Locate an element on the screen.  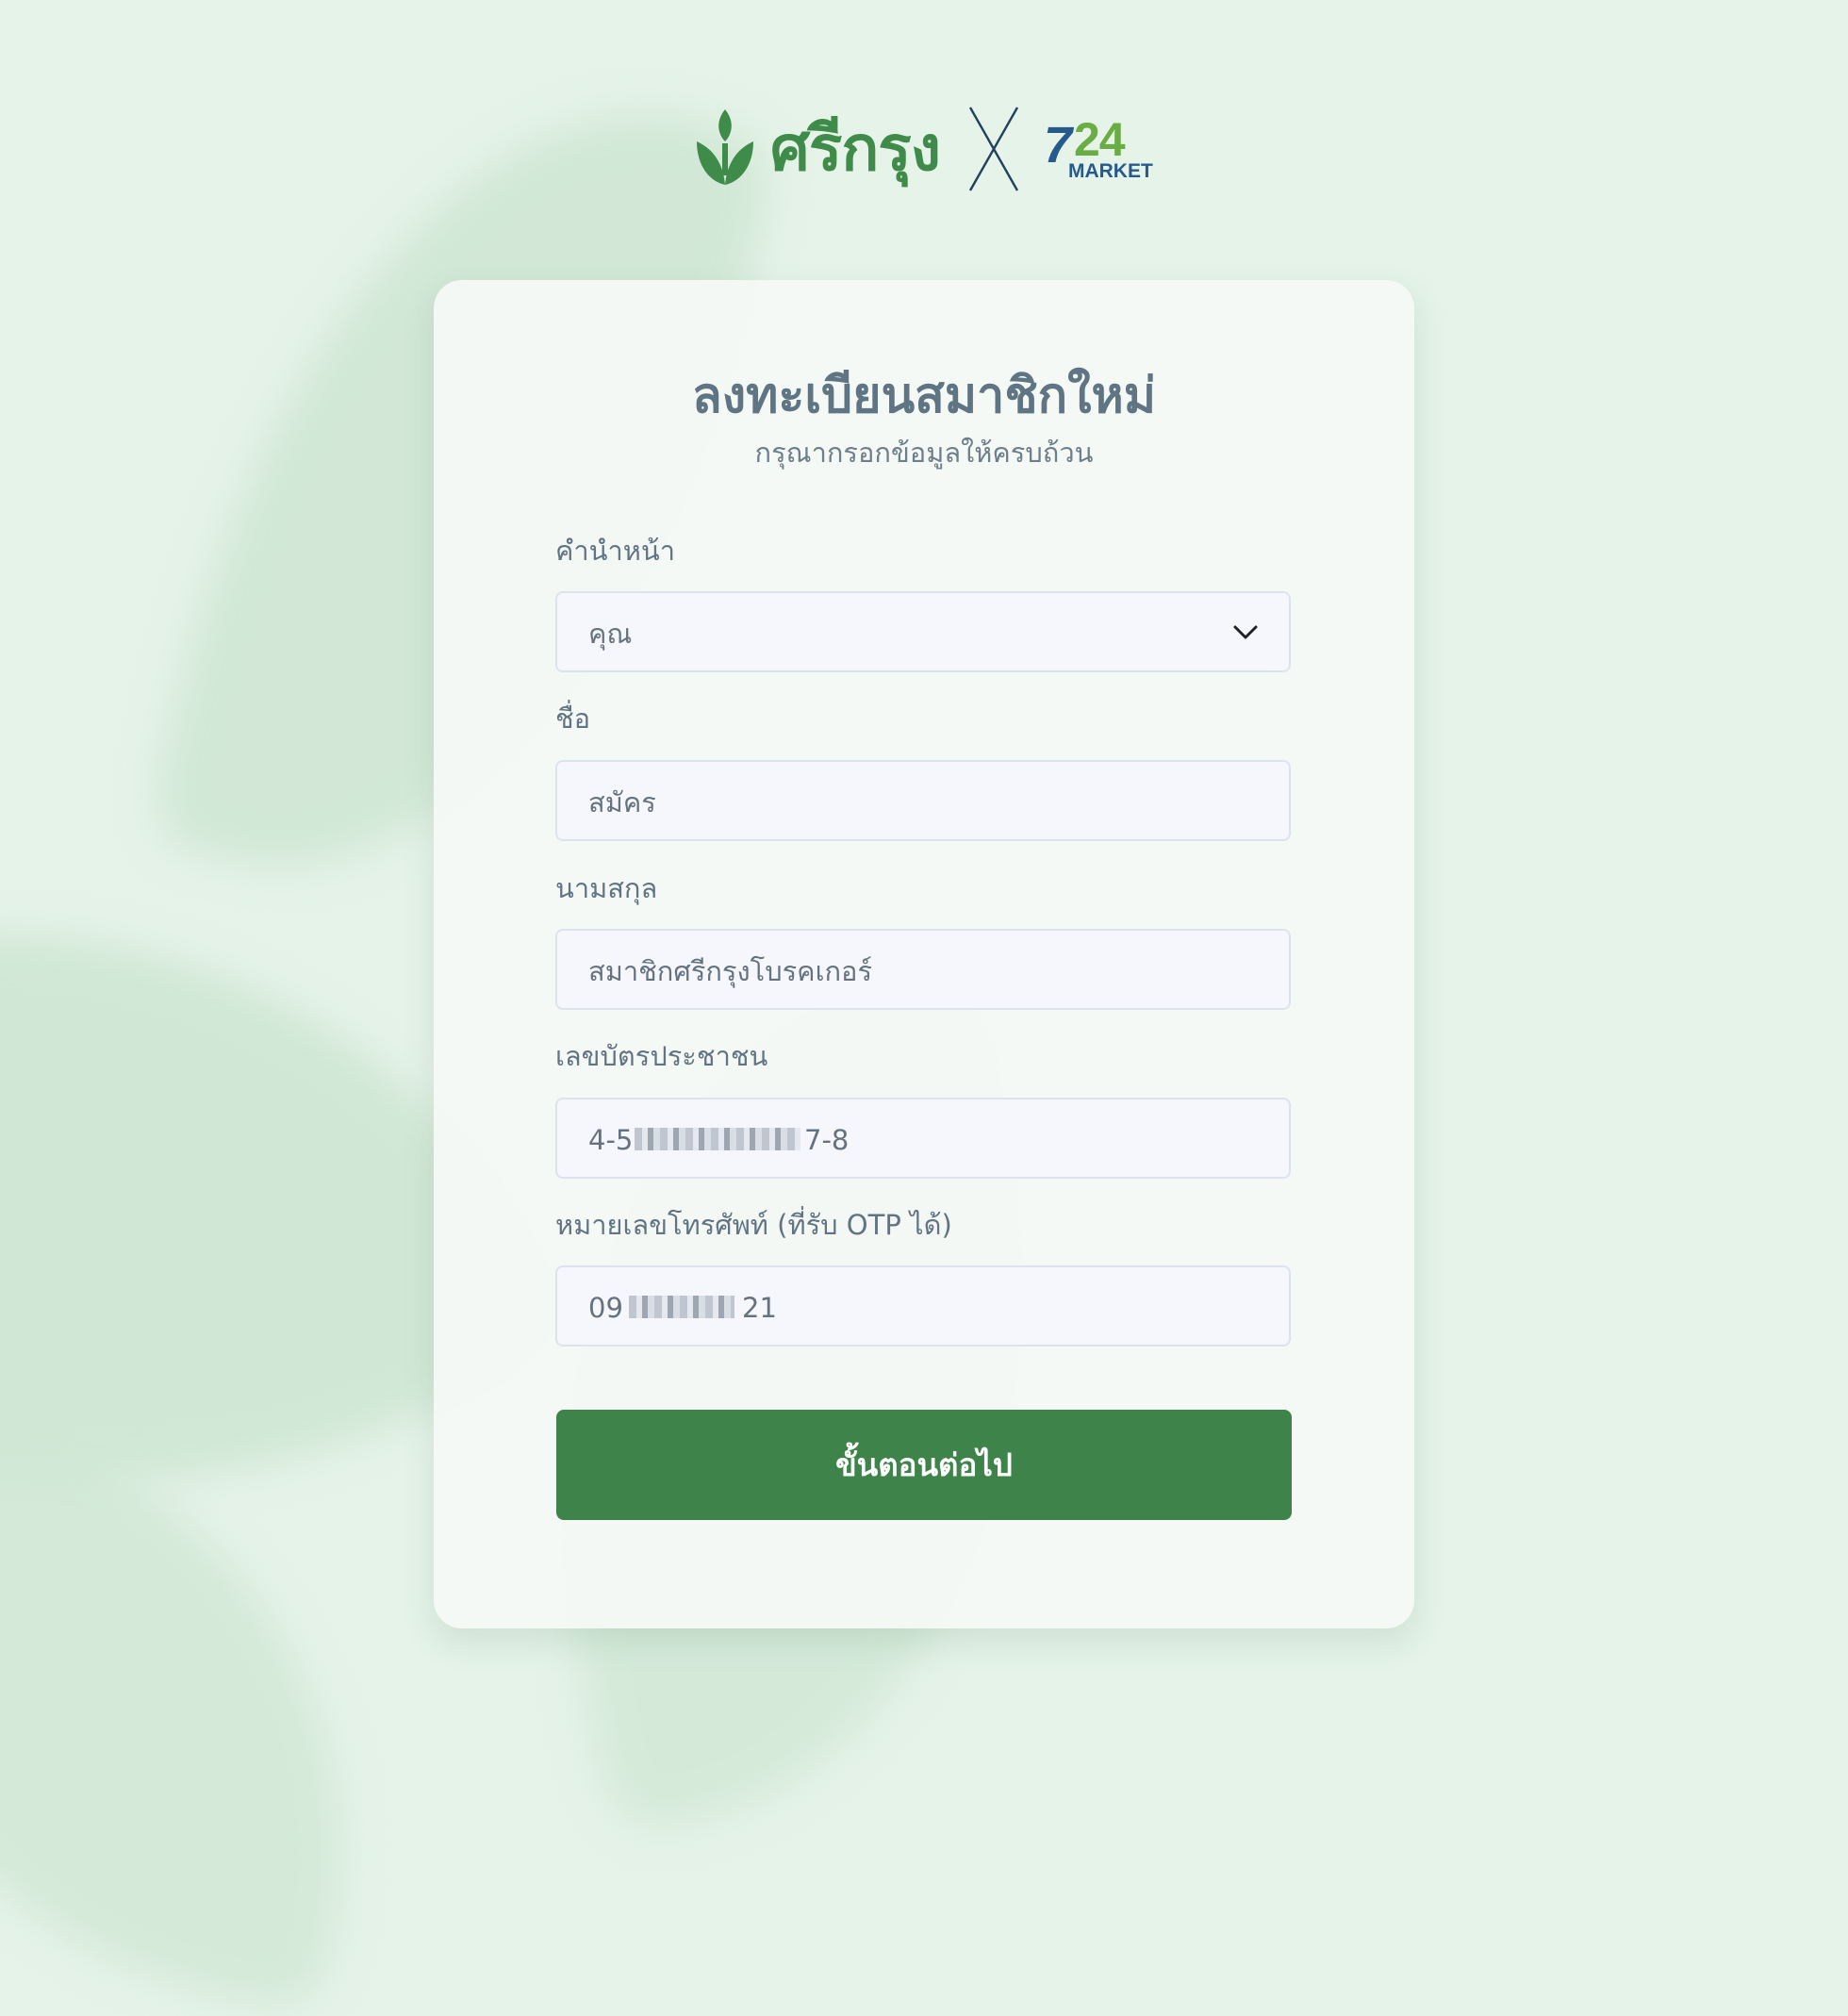
market-logo-word: MARKET is located at coordinates (1110, 171).